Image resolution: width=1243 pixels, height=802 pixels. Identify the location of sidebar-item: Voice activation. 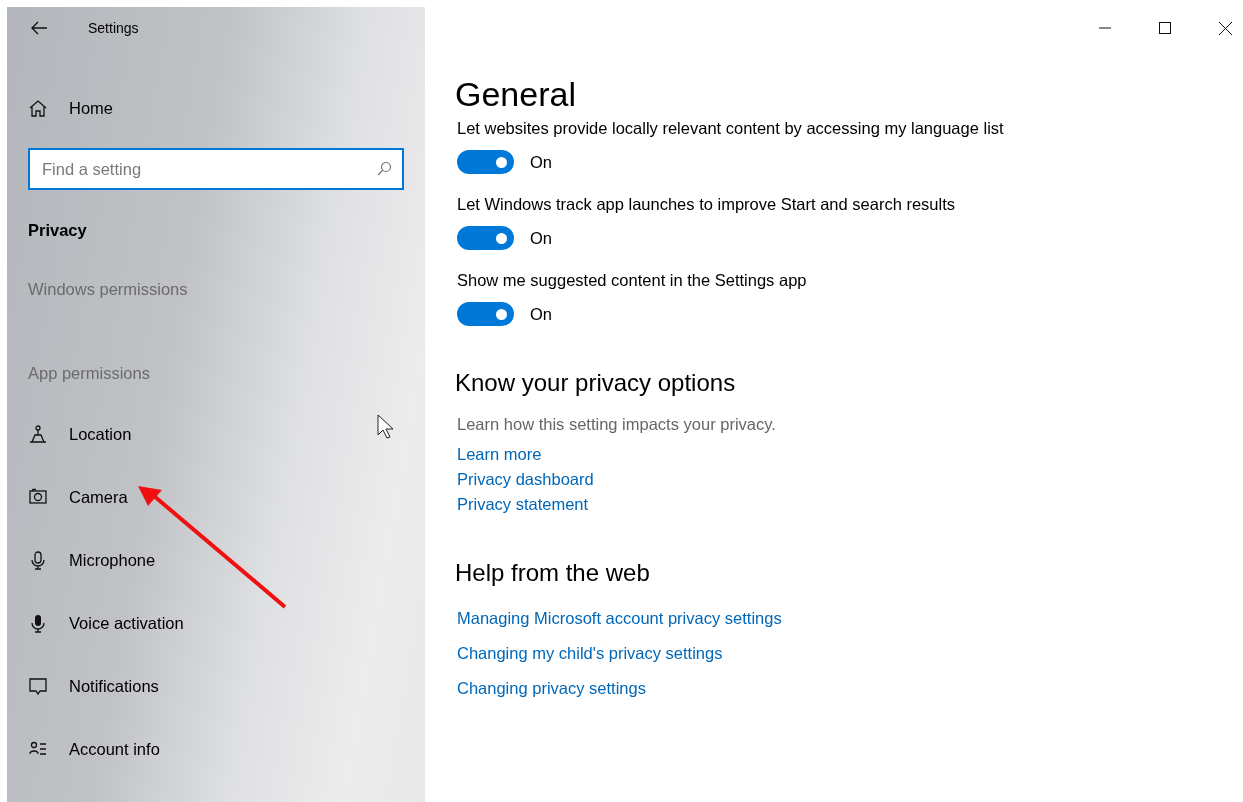
(106, 623).